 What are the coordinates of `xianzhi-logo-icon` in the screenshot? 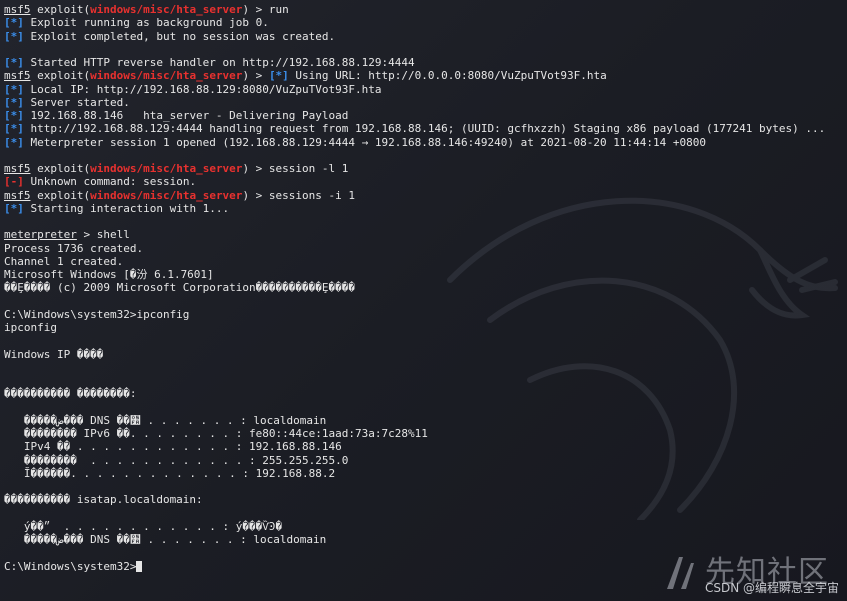 It's located at (680, 573).